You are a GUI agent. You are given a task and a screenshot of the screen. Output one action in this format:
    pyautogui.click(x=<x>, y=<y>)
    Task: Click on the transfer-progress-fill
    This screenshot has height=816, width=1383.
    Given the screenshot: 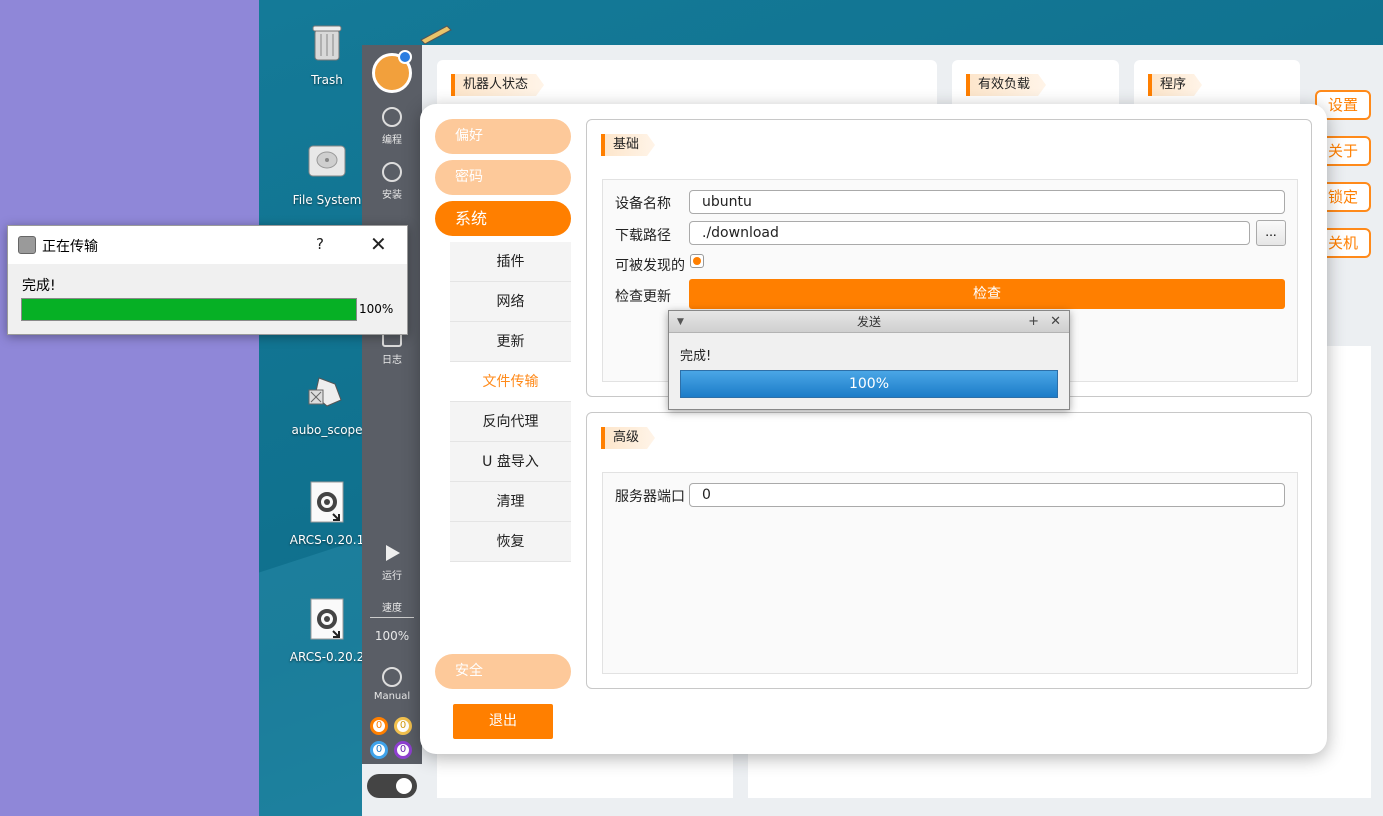 What is the action you would take?
    pyautogui.click(x=189, y=309)
    